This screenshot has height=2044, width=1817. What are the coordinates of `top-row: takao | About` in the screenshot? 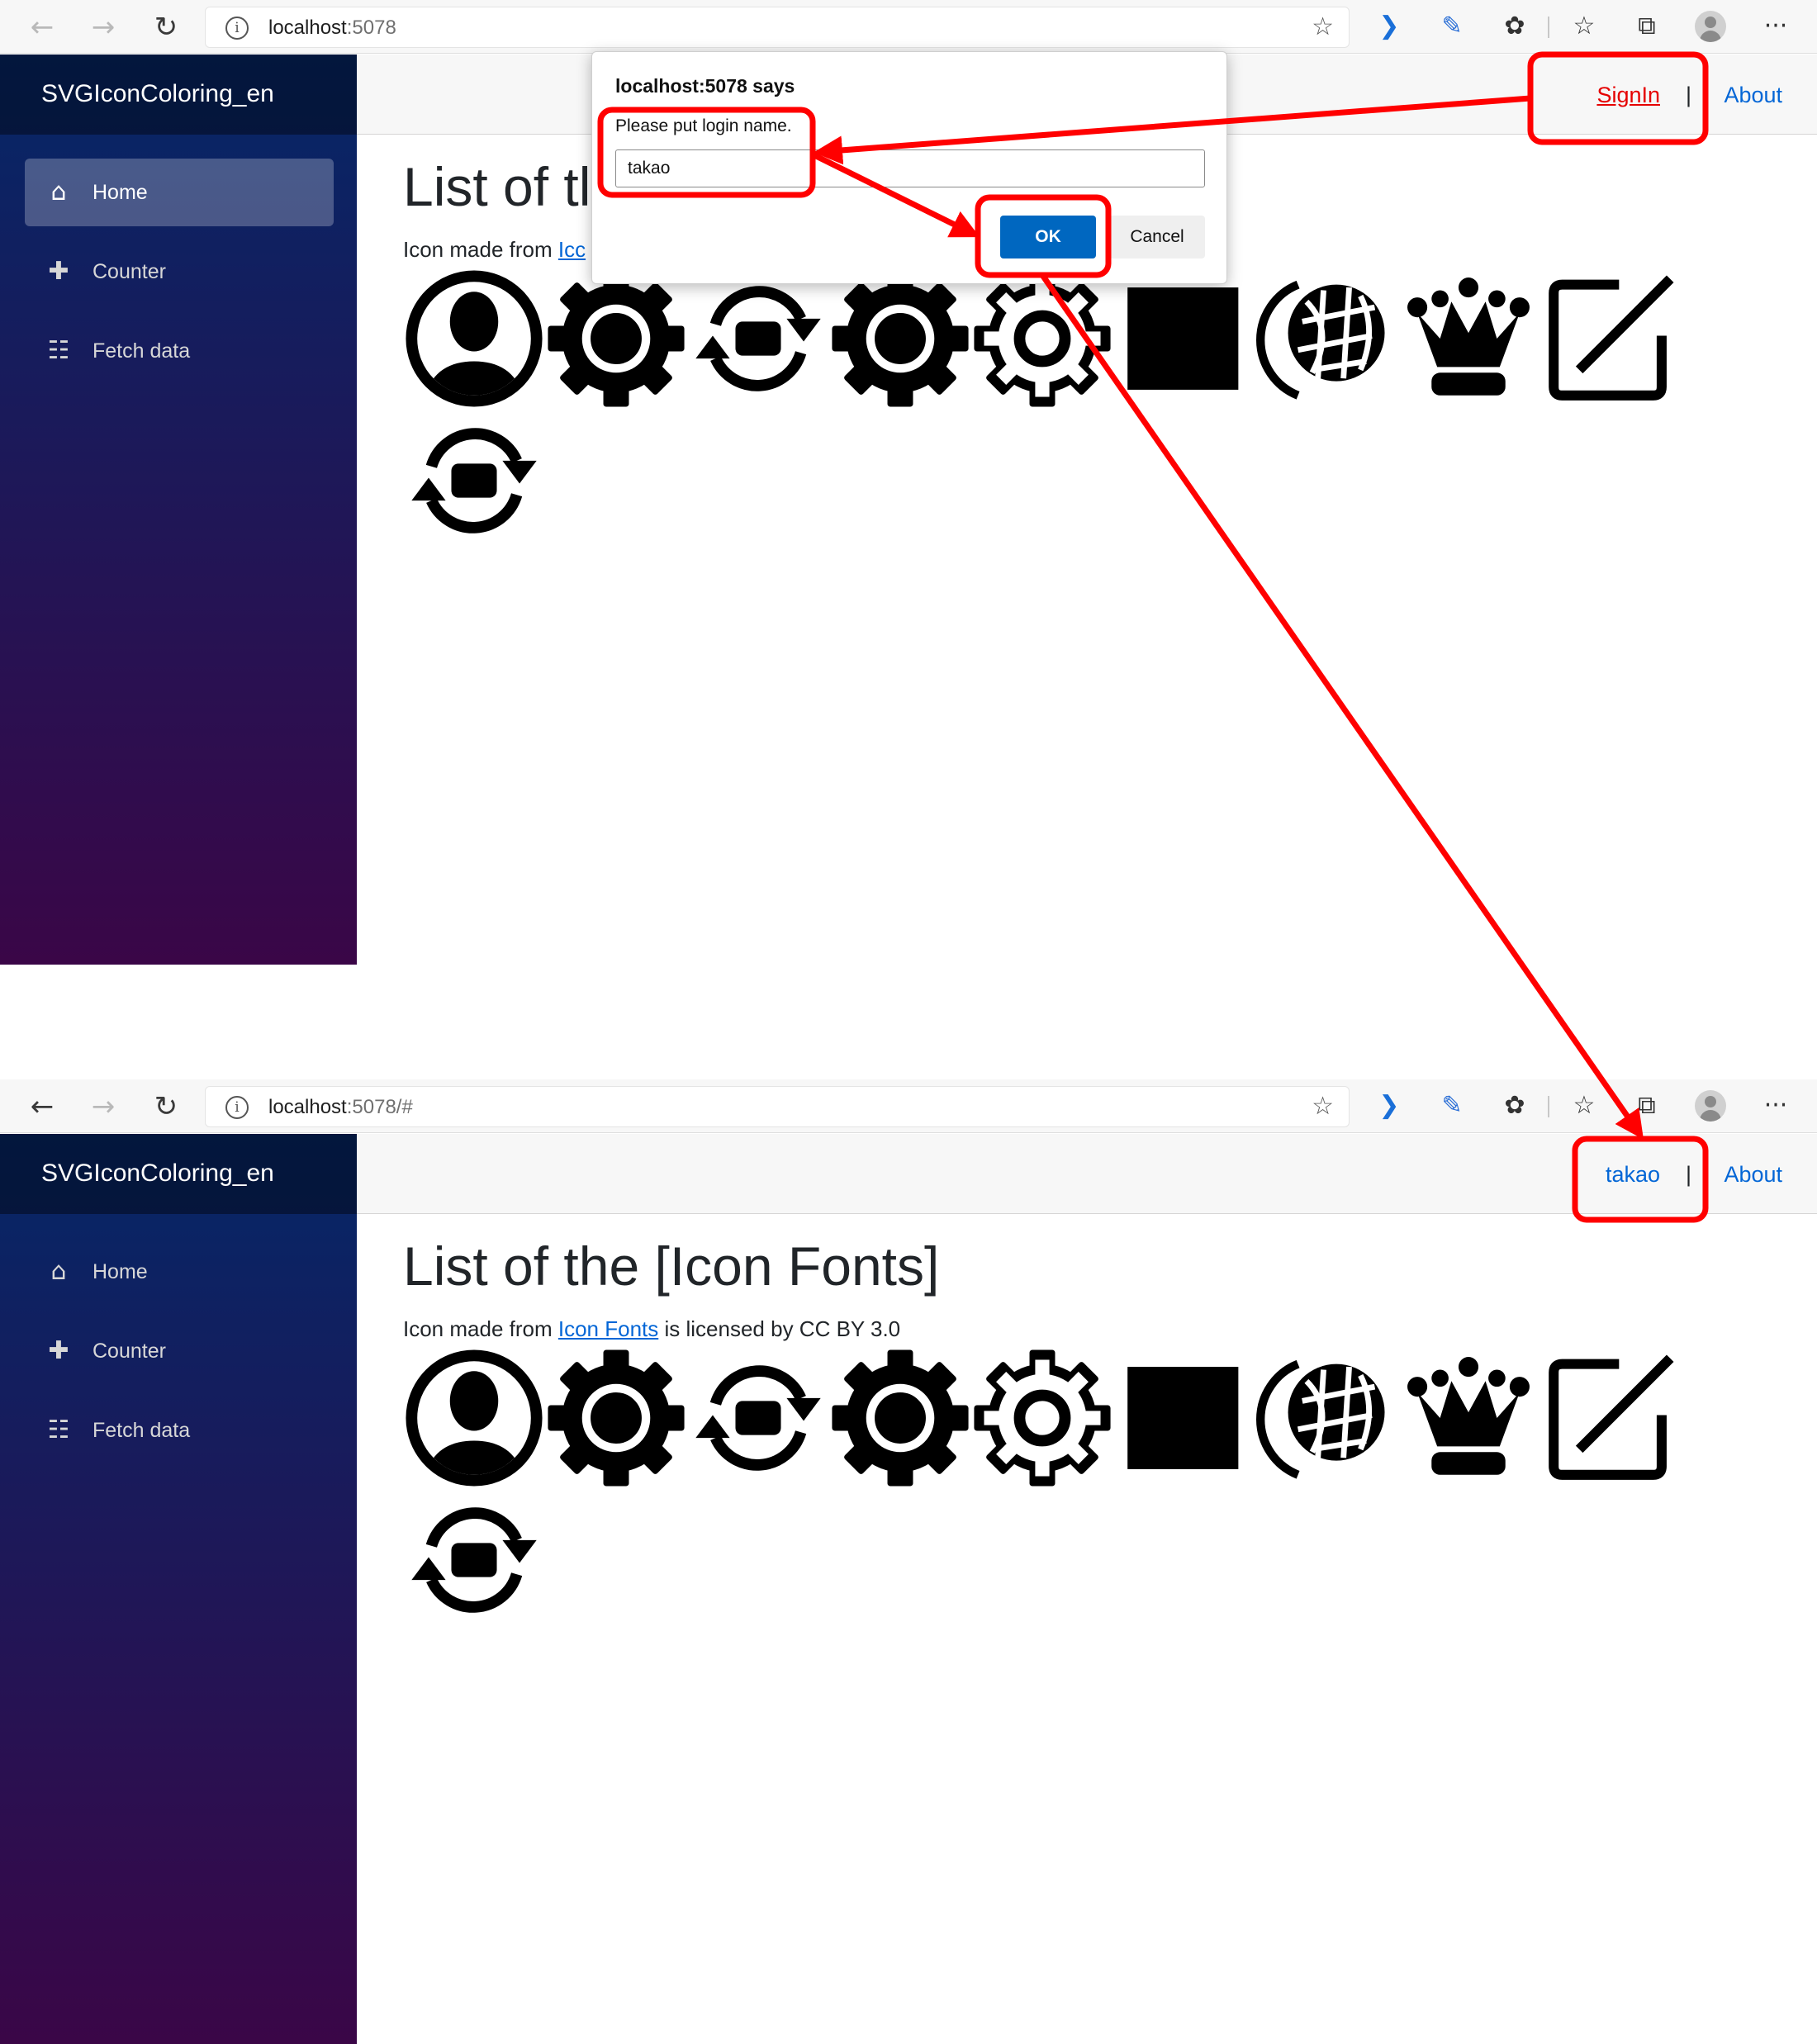 It's located at (1087, 1174).